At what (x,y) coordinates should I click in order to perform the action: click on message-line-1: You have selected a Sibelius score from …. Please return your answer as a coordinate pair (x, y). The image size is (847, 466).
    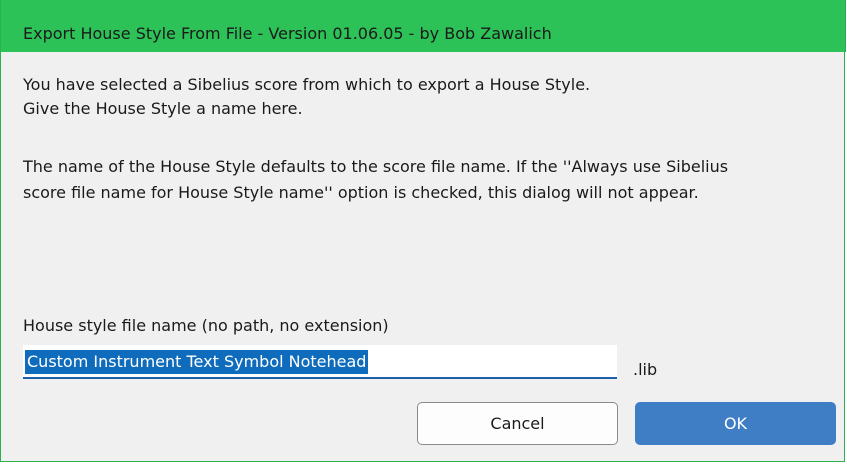
    Looking at the image, I should click on (307, 84).